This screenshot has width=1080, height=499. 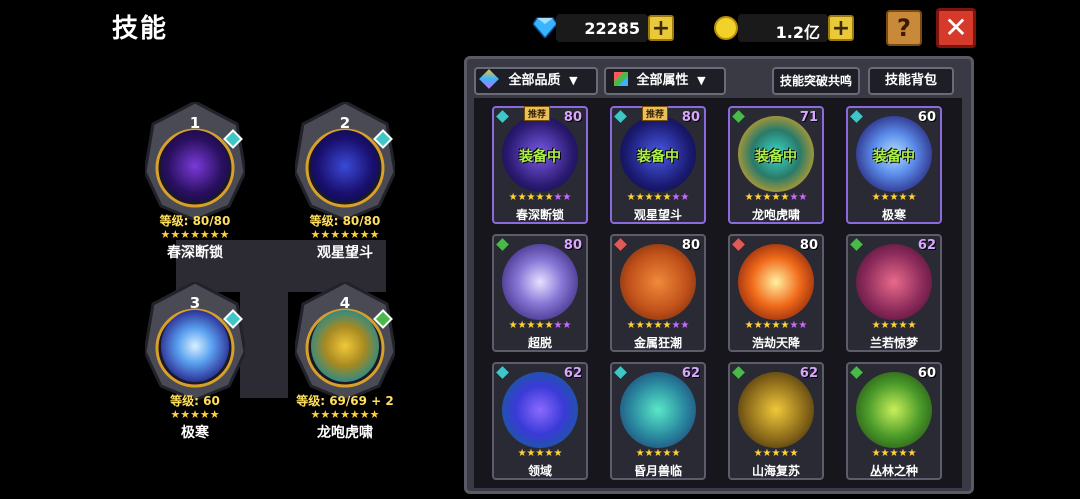 I want to click on recommended-tag: 推荐, so click(x=537, y=113).